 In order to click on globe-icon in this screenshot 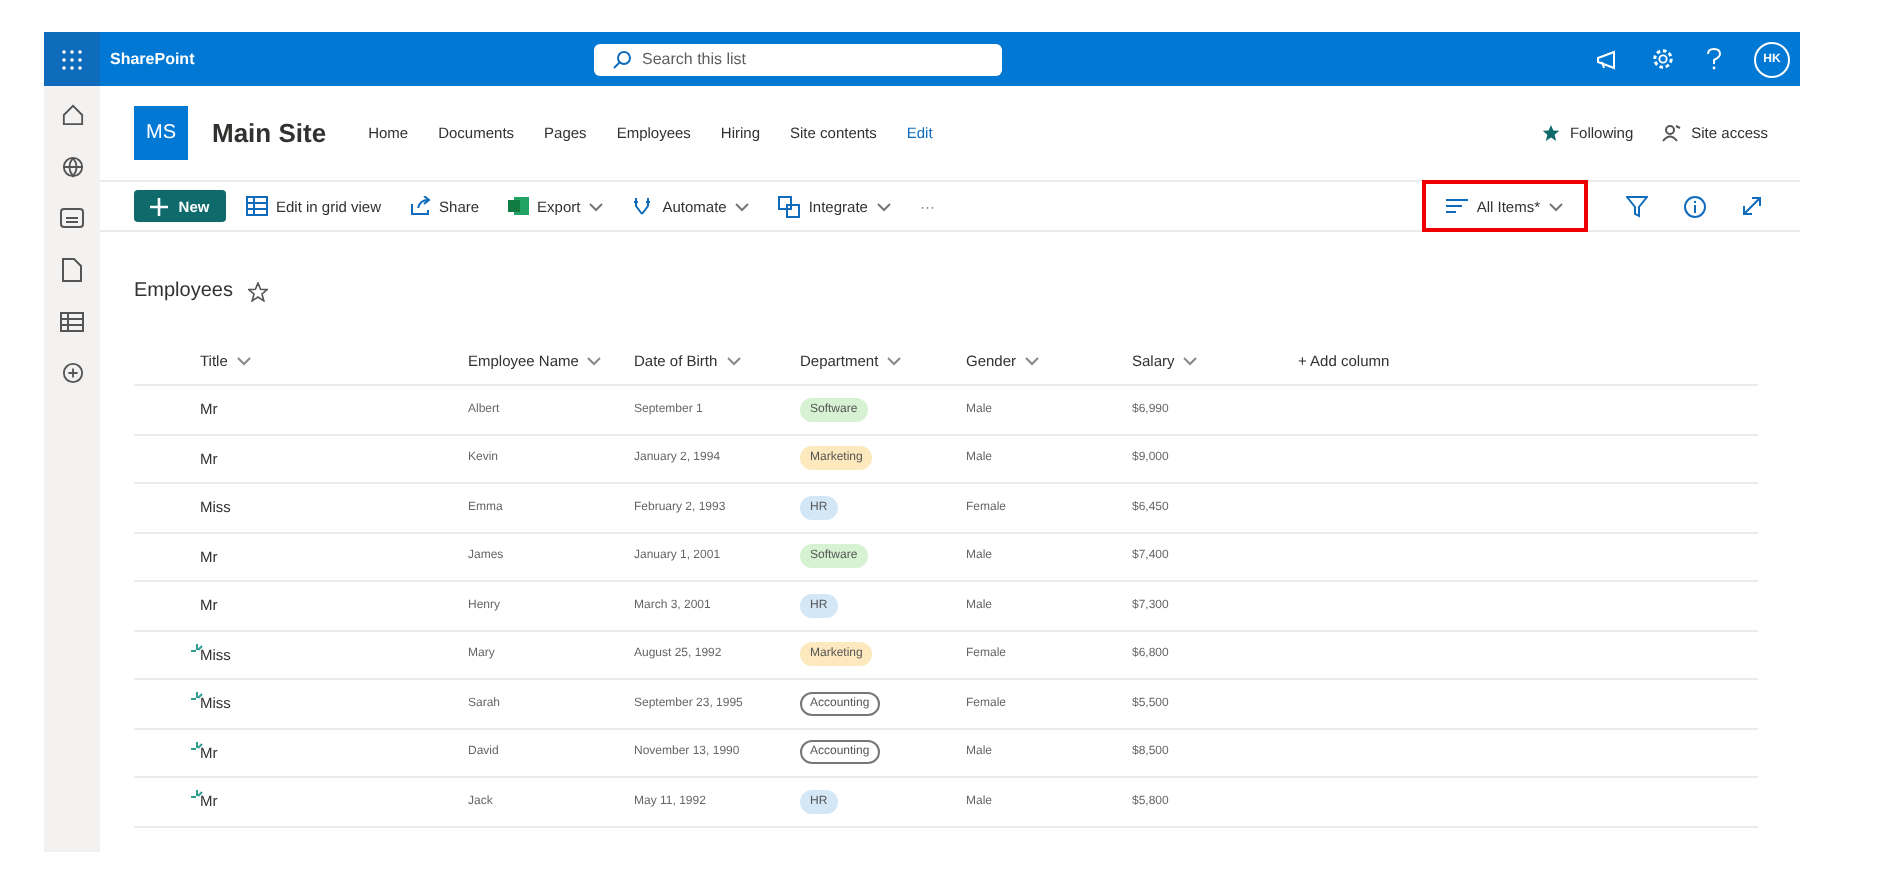, I will do `click(72, 167)`.